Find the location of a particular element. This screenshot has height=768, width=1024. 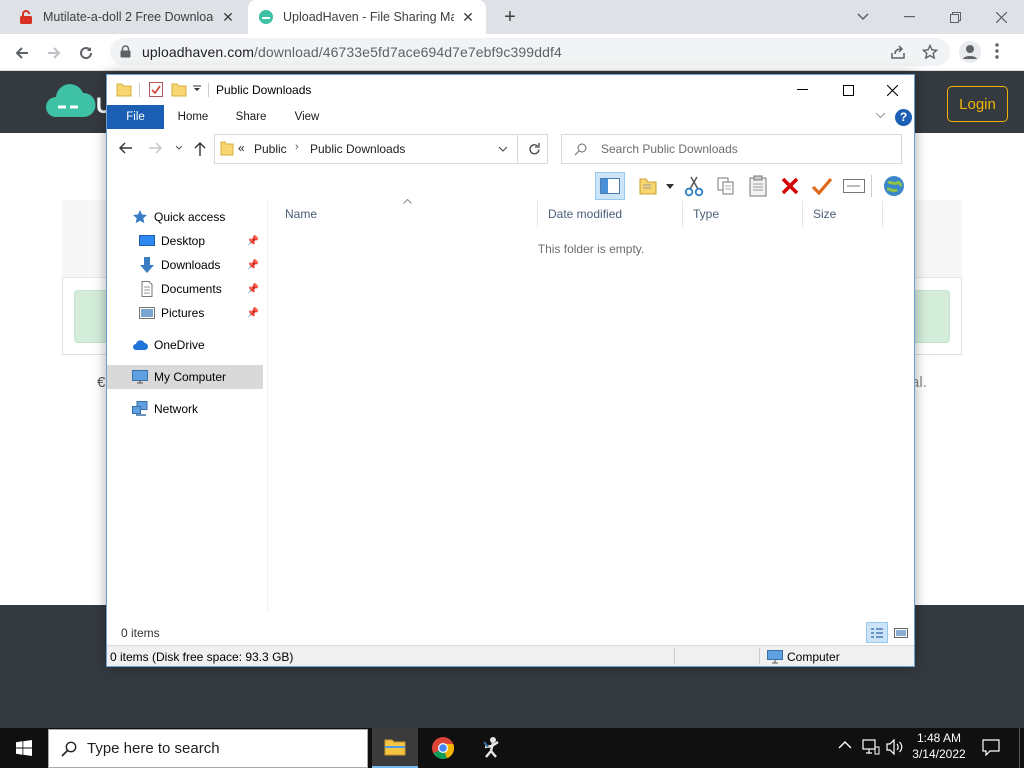

chrome-taskbar-icon is located at coordinates (443, 748).